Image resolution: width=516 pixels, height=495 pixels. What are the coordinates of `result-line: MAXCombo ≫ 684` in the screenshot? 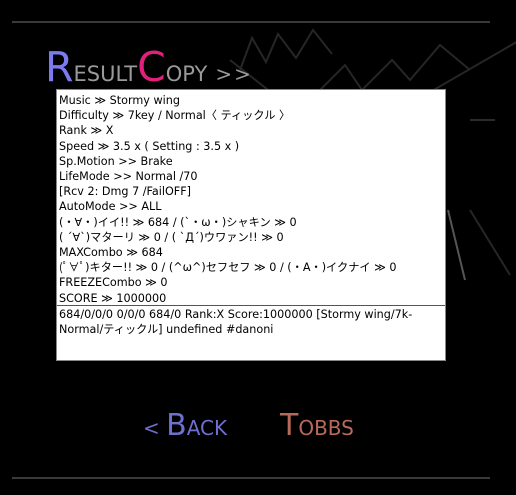 It's located at (111, 253).